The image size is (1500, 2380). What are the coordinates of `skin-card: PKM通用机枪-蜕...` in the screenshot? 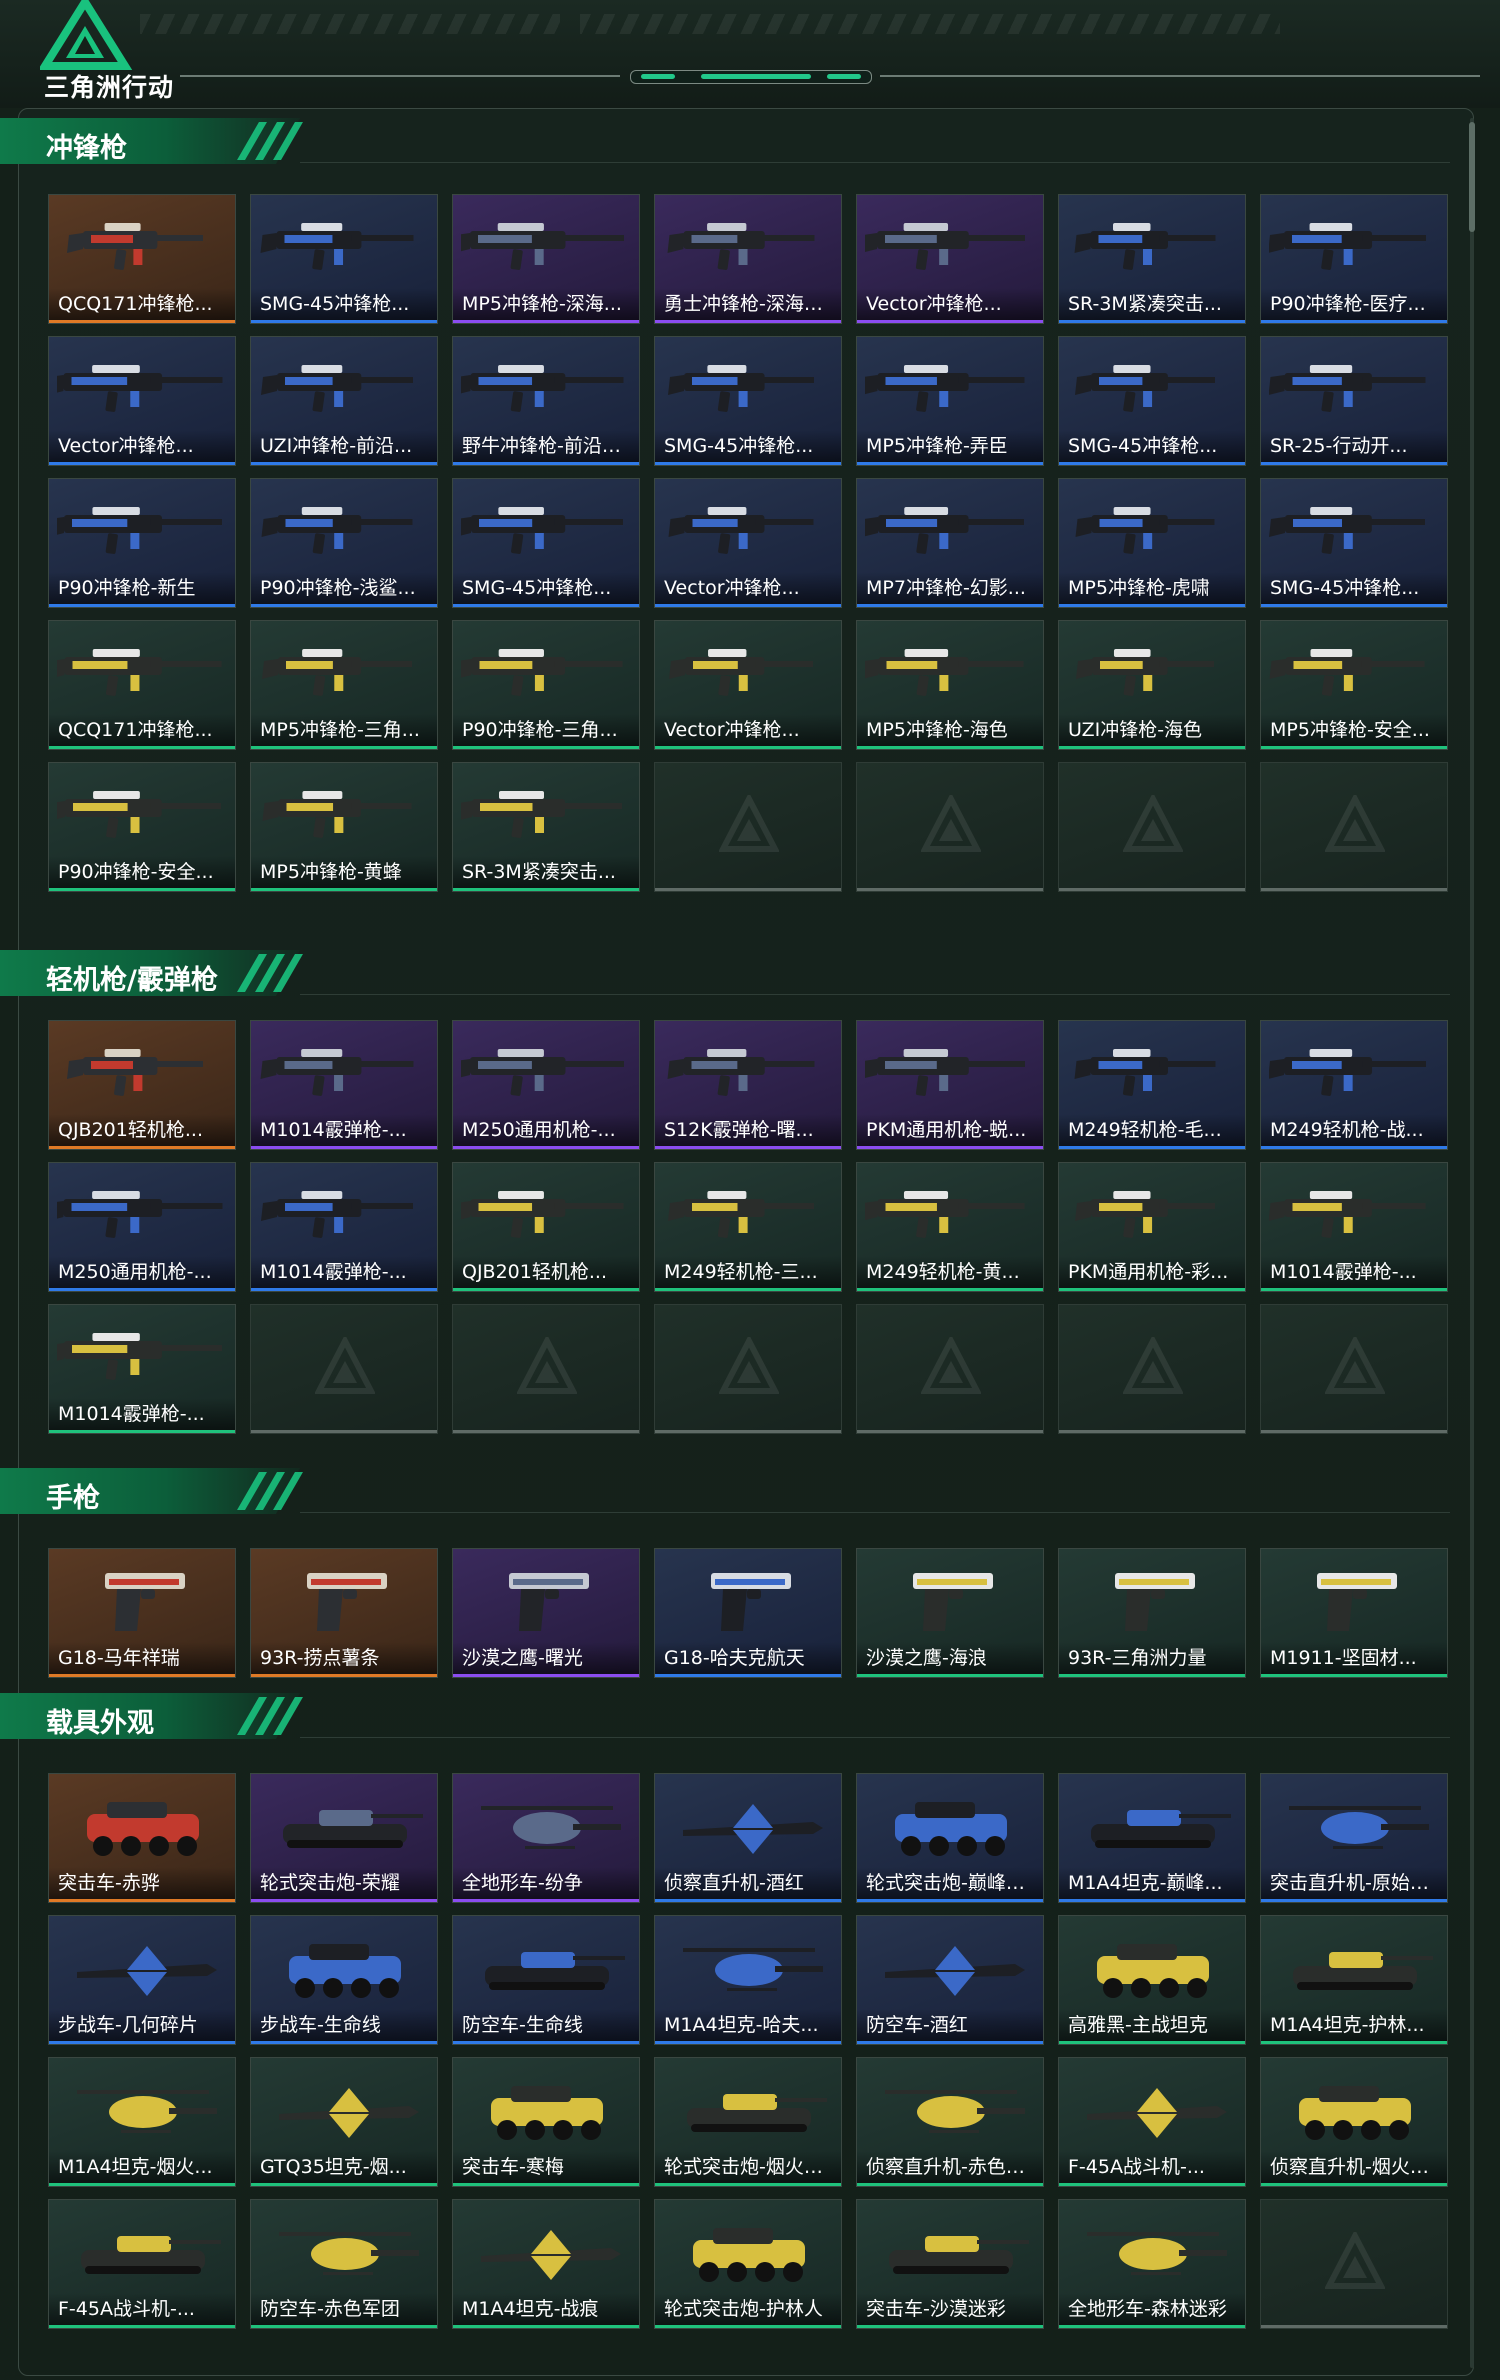 It's located at (950, 1085).